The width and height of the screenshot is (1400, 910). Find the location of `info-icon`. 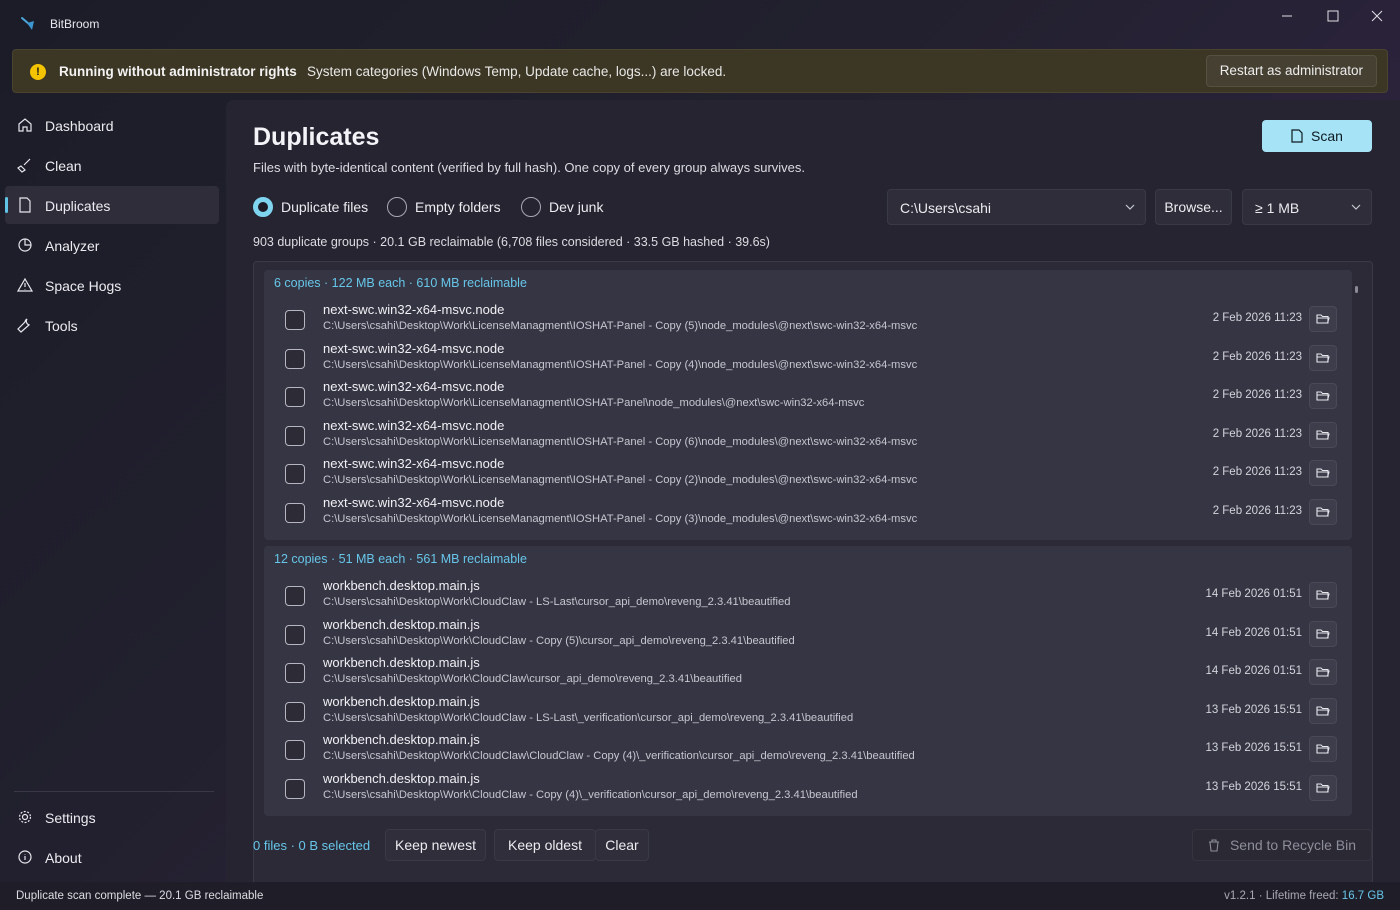

info-icon is located at coordinates (25, 857).